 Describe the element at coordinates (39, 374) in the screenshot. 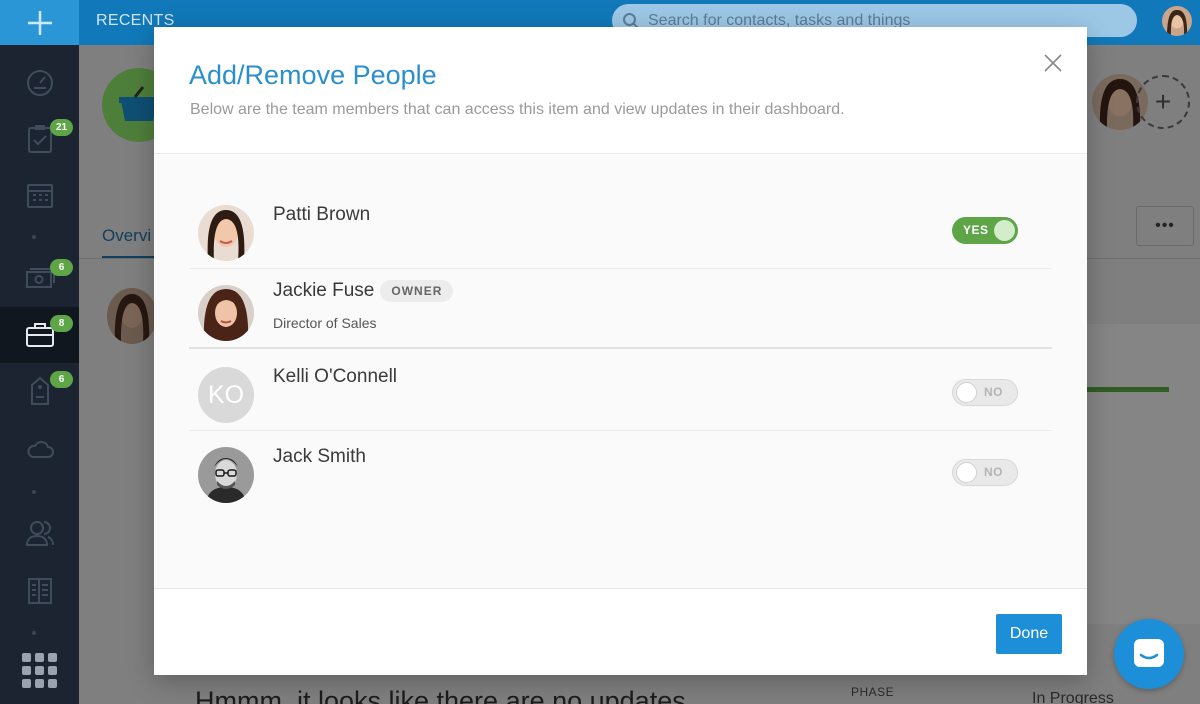

I see `sidebar: 21 6 8 6` at that location.